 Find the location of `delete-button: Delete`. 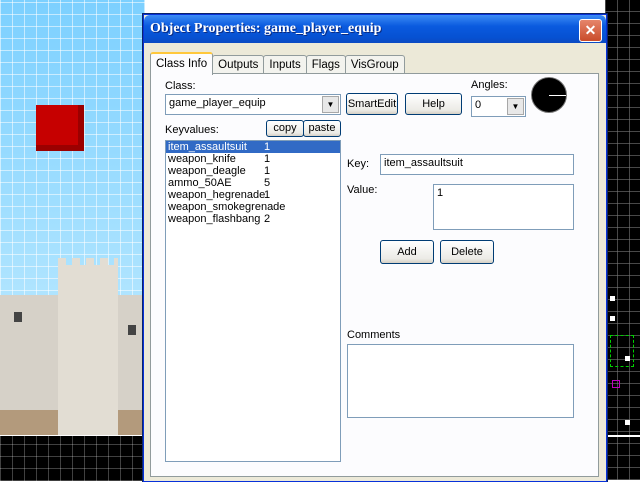

delete-button: Delete is located at coordinates (467, 252).